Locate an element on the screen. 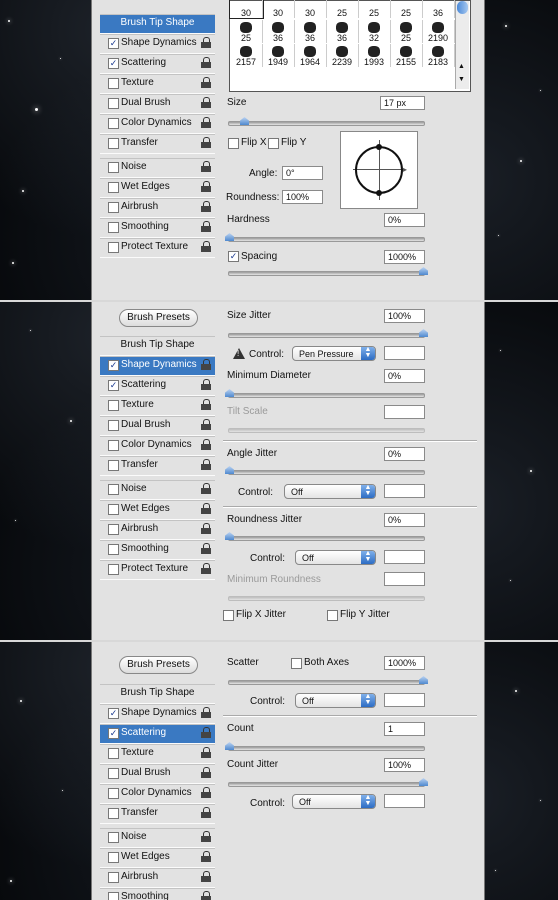  size-slider is located at coordinates (326, 121).